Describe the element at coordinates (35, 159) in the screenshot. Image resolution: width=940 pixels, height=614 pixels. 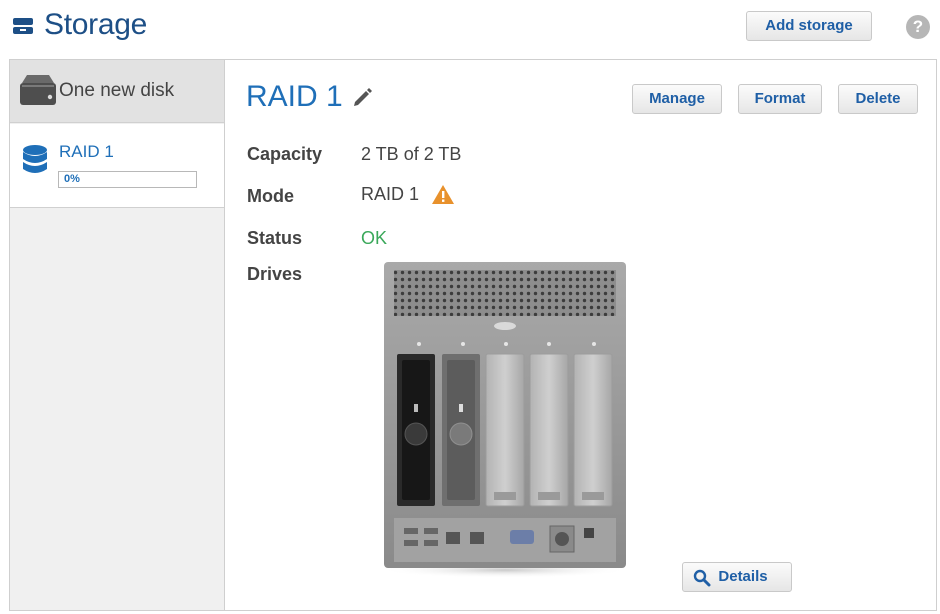
I see `database-icon` at that location.